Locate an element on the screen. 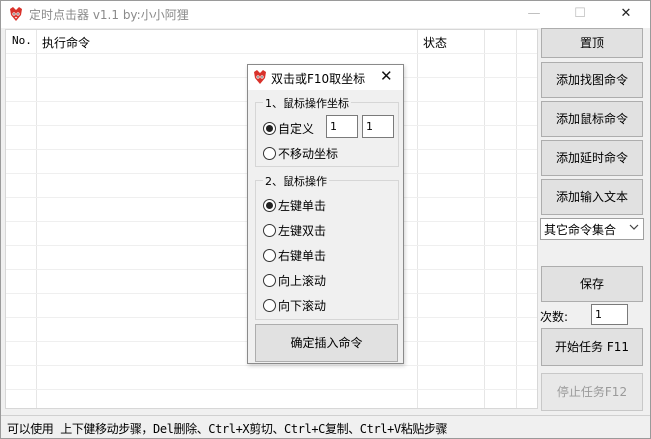 This screenshot has height=439, width=651. coord-y-input: 1 is located at coordinates (378, 126).